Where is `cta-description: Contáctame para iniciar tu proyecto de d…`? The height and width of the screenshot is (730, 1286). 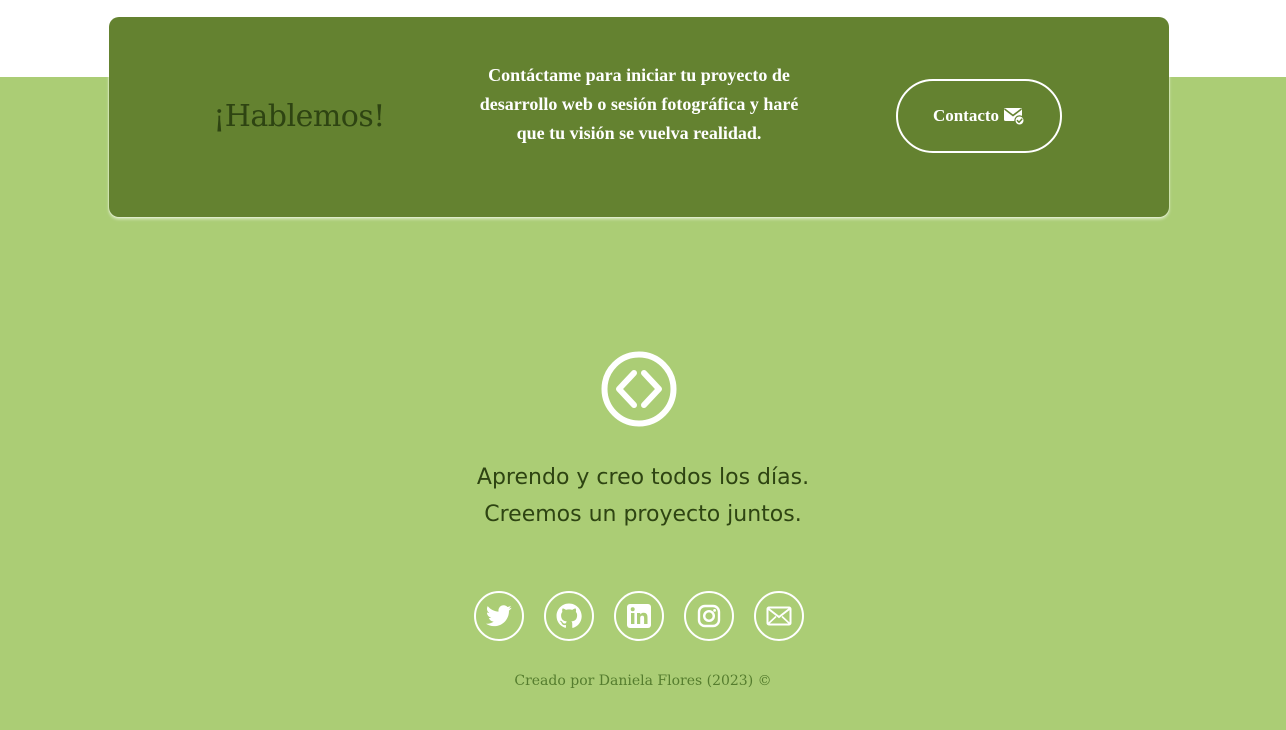
cta-description: Contáctame para iniciar tu proyecto de d… is located at coordinates (639, 104).